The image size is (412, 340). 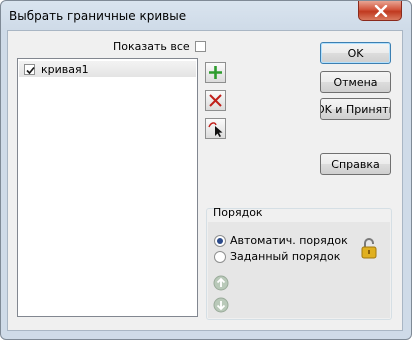 What do you see at coordinates (107, 69) in the screenshot?
I see `list-item: кривая1` at bounding box center [107, 69].